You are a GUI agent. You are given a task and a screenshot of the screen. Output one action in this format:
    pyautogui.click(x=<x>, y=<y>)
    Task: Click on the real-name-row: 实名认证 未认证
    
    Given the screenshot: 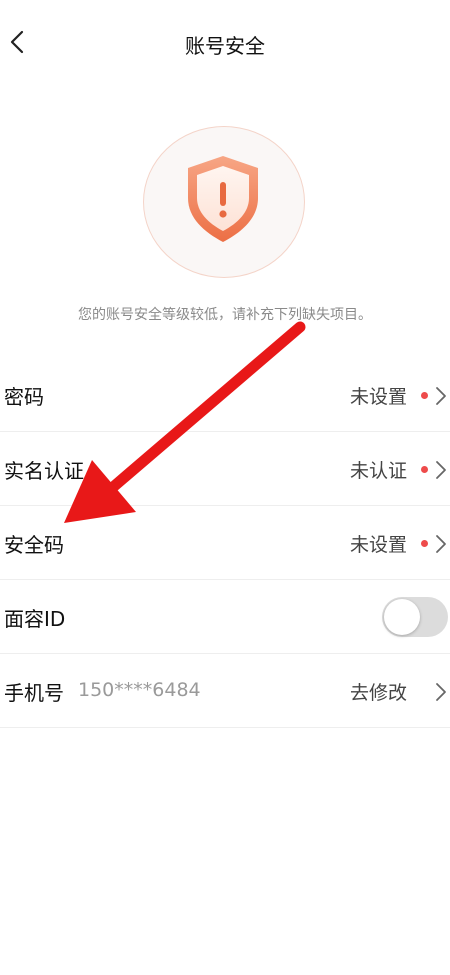 What is the action you would take?
    pyautogui.click(x=225, y=469)
    